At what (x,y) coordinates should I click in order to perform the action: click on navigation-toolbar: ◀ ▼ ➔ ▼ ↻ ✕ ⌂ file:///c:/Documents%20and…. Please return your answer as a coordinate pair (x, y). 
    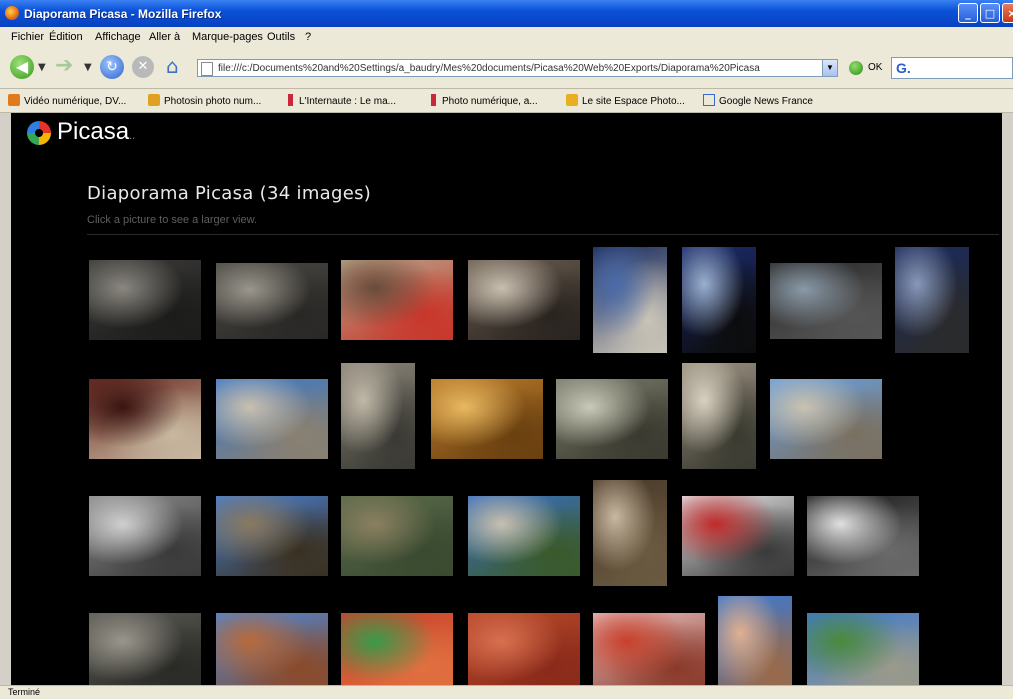
    Looking at the image, I should click on (506, 68).